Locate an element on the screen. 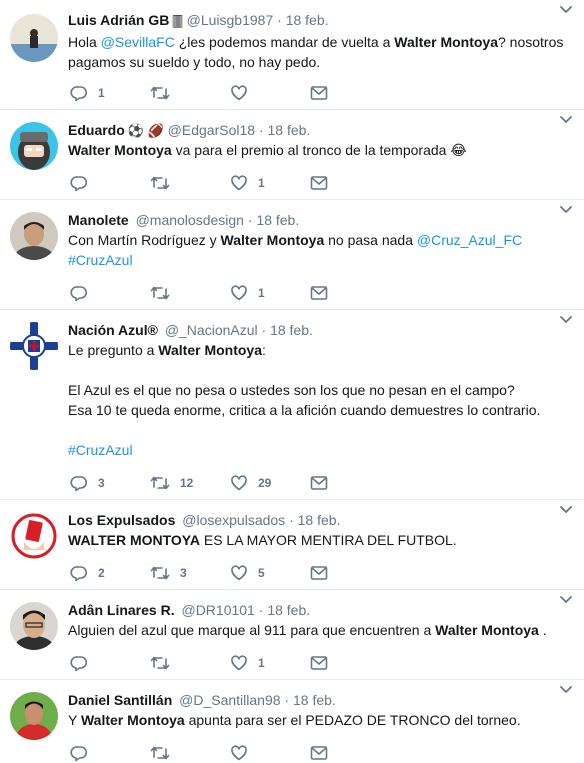 This screenshot has height=763, width=584. mention-link: @Cruz_Azul_FC is located at coordinates (469, 240).